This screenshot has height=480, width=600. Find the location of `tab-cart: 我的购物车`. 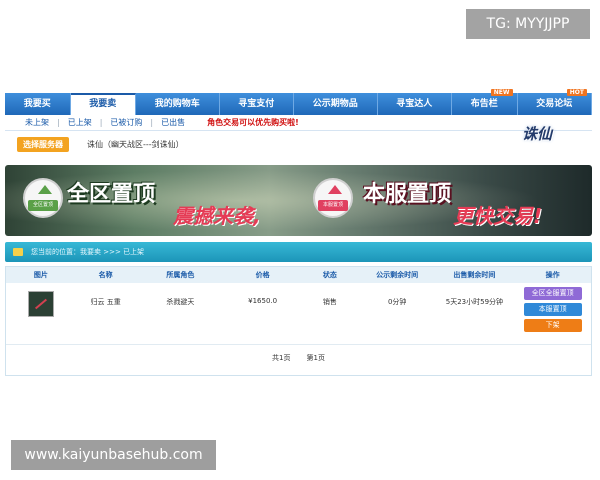

tab-cart: 我的购物车 is located at coordinates (178, 104).